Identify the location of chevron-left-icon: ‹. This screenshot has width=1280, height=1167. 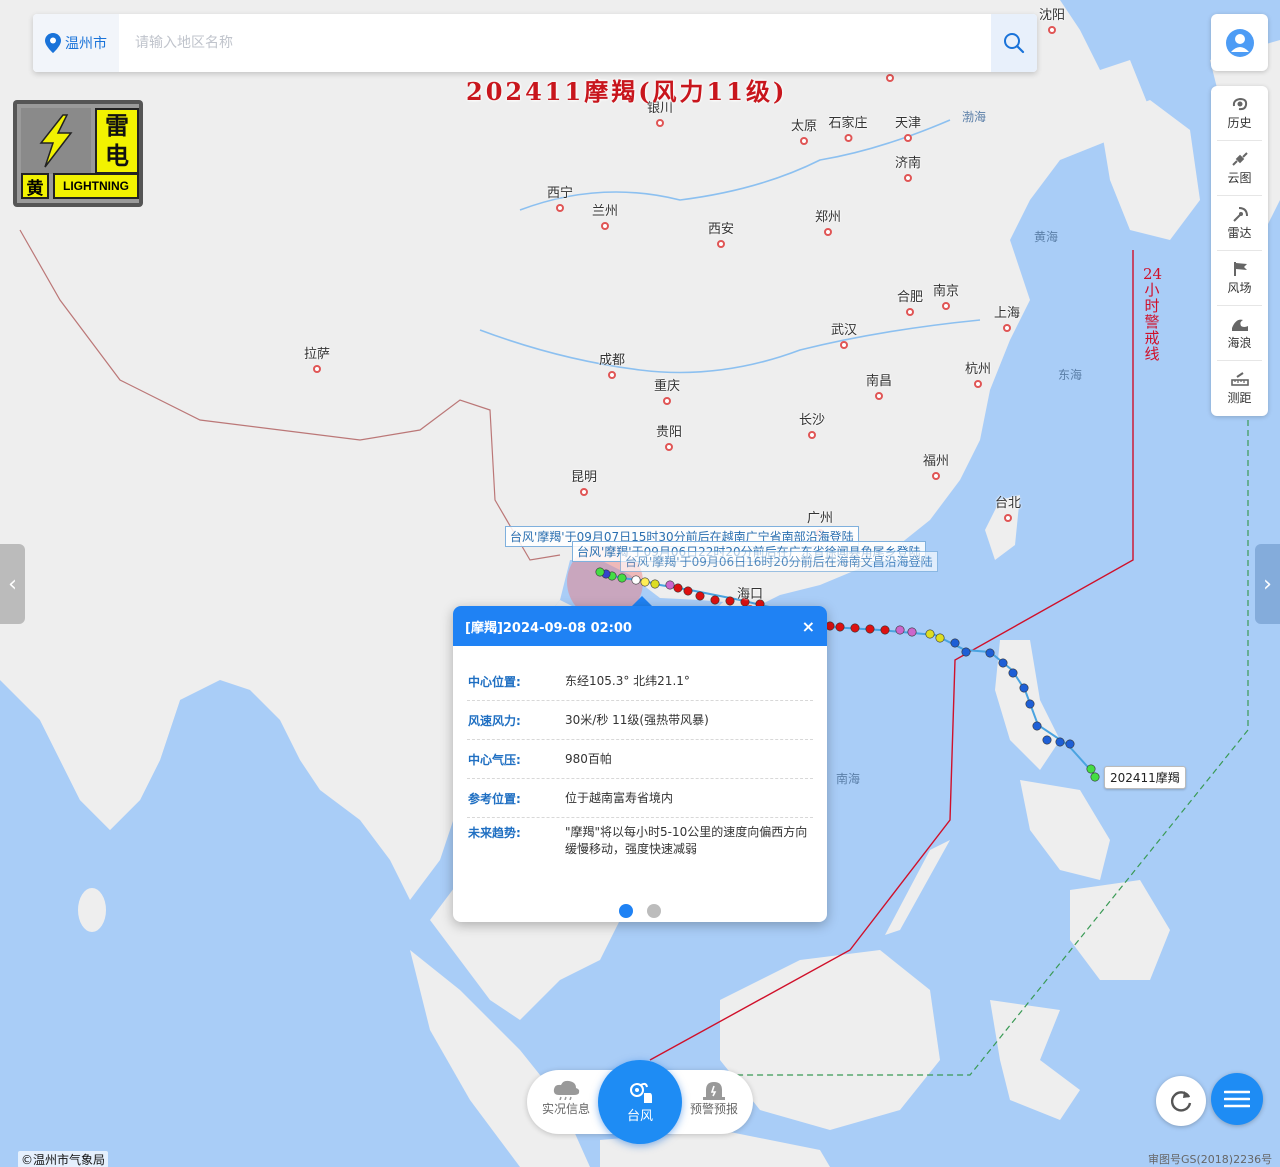
(12, 584).